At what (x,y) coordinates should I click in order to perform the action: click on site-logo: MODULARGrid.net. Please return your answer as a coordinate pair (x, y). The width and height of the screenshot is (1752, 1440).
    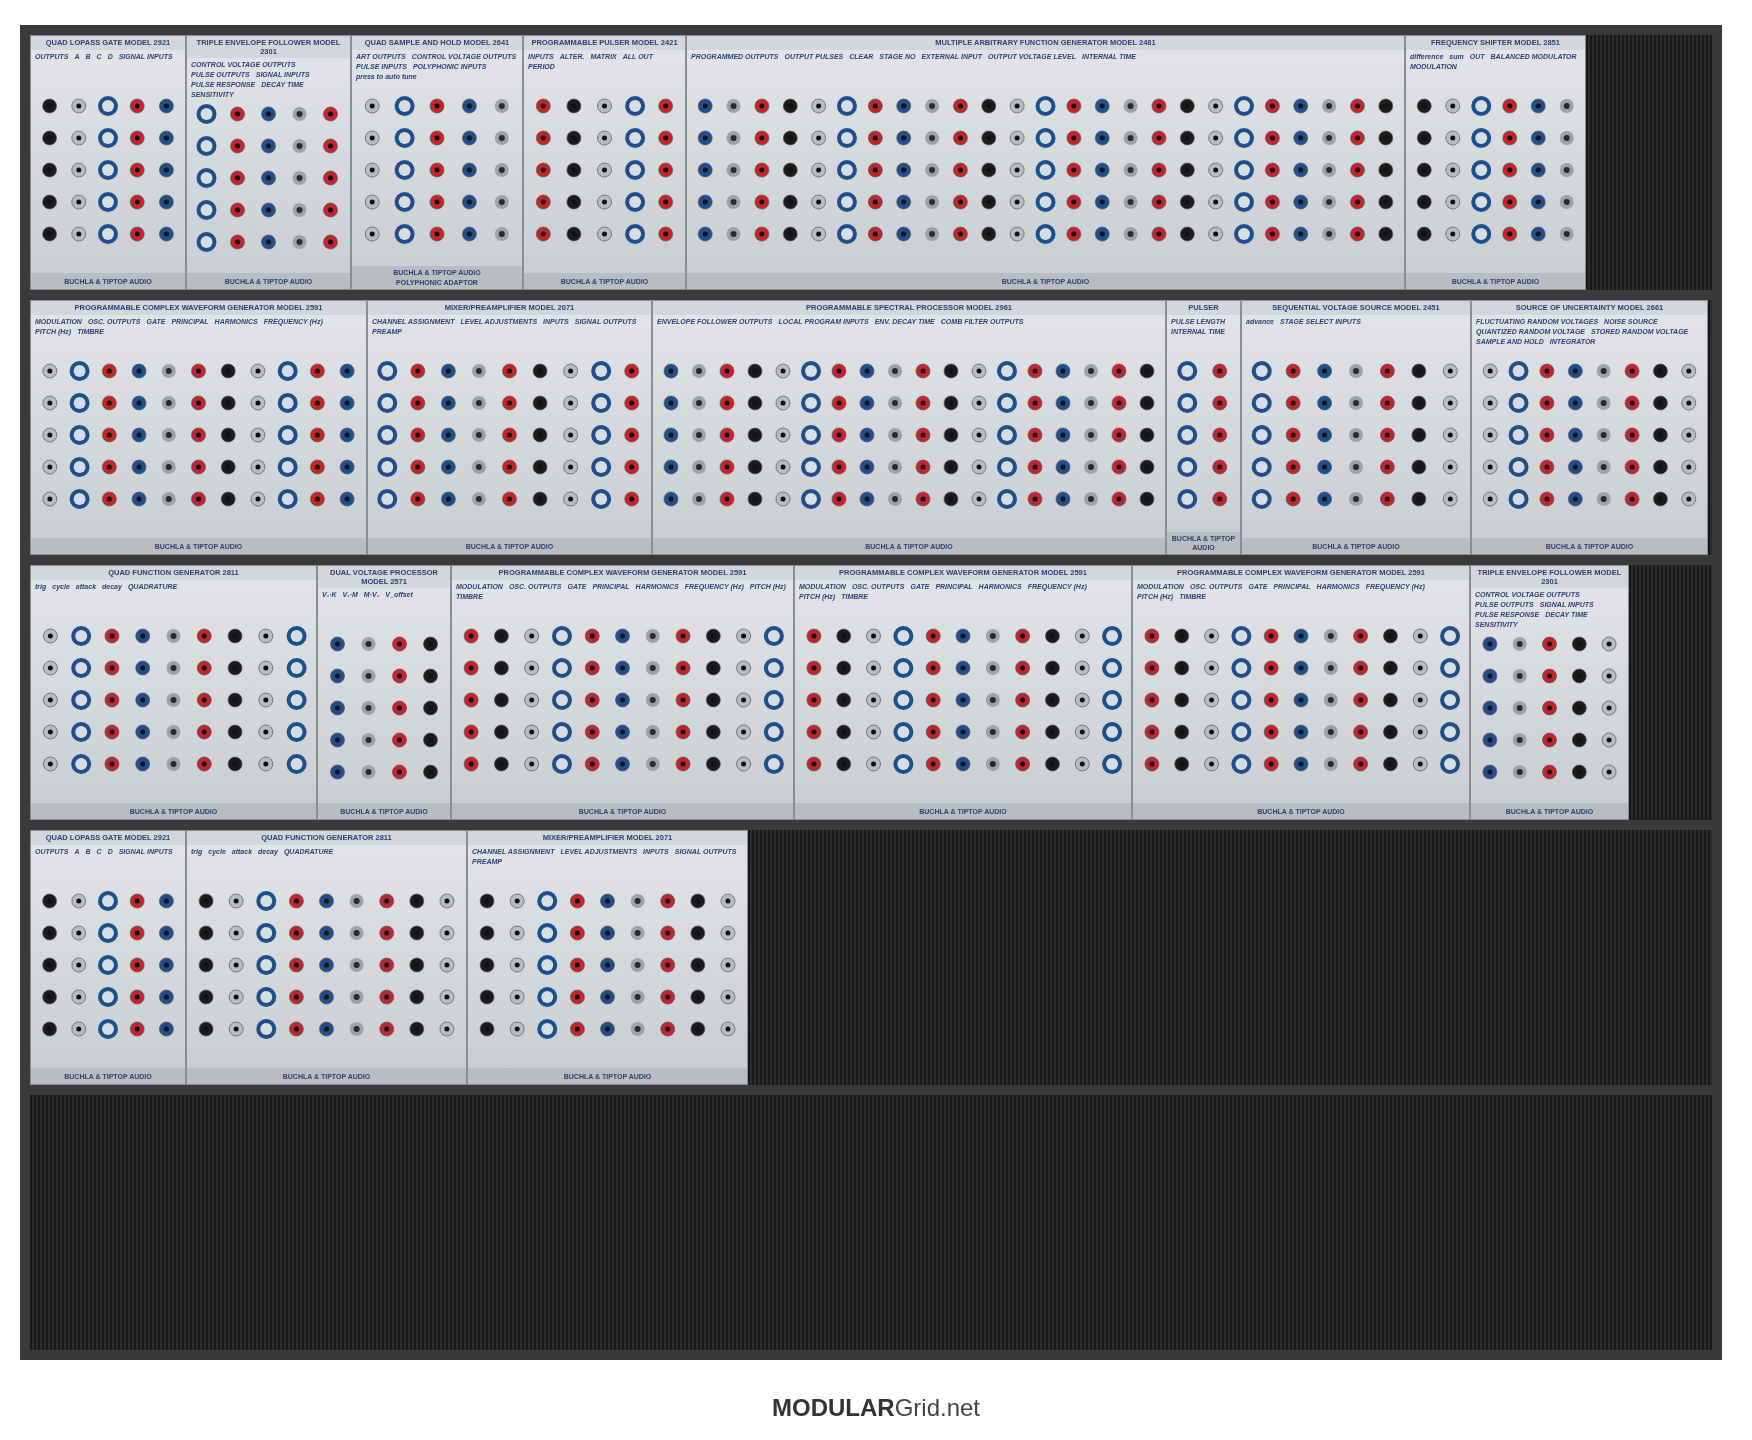
    Looking at the image, I should click on (876, 1408).